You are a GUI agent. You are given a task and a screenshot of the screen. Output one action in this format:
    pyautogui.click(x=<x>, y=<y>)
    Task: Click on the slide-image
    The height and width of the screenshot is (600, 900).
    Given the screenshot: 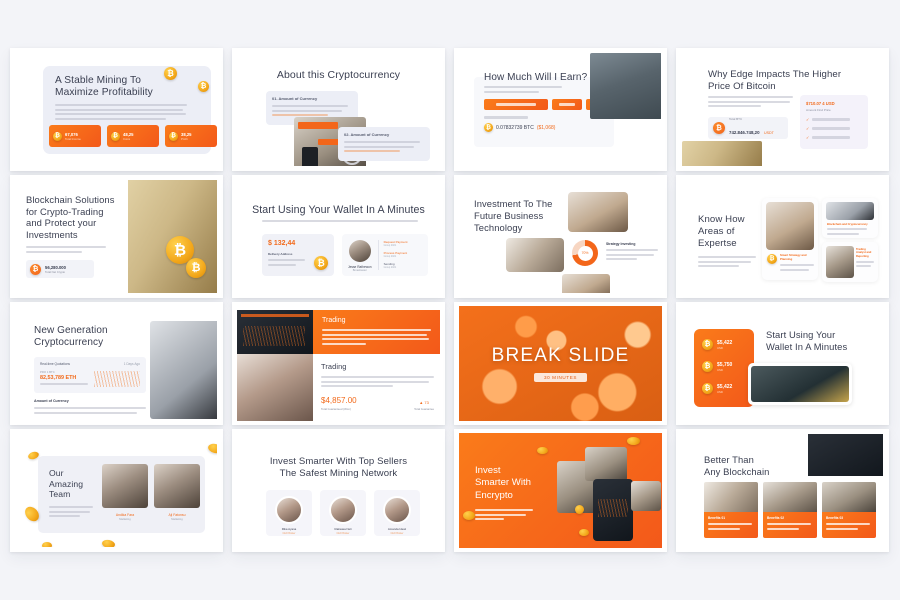 What is the action you would take?
    pyautogui.click(x=840, y=262)
    